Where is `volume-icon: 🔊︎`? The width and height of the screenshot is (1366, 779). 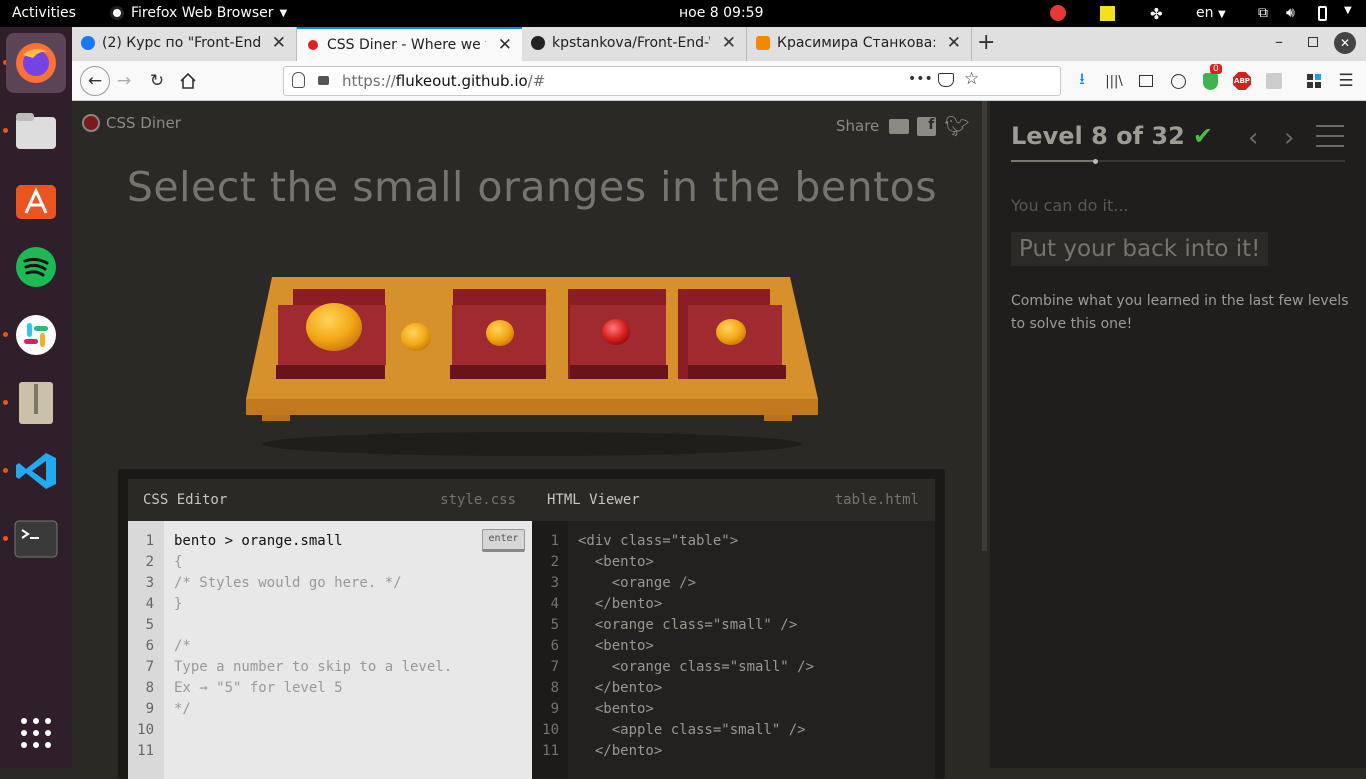
volume-icon: 🔊︎ is located at coordinates (1290, 13).